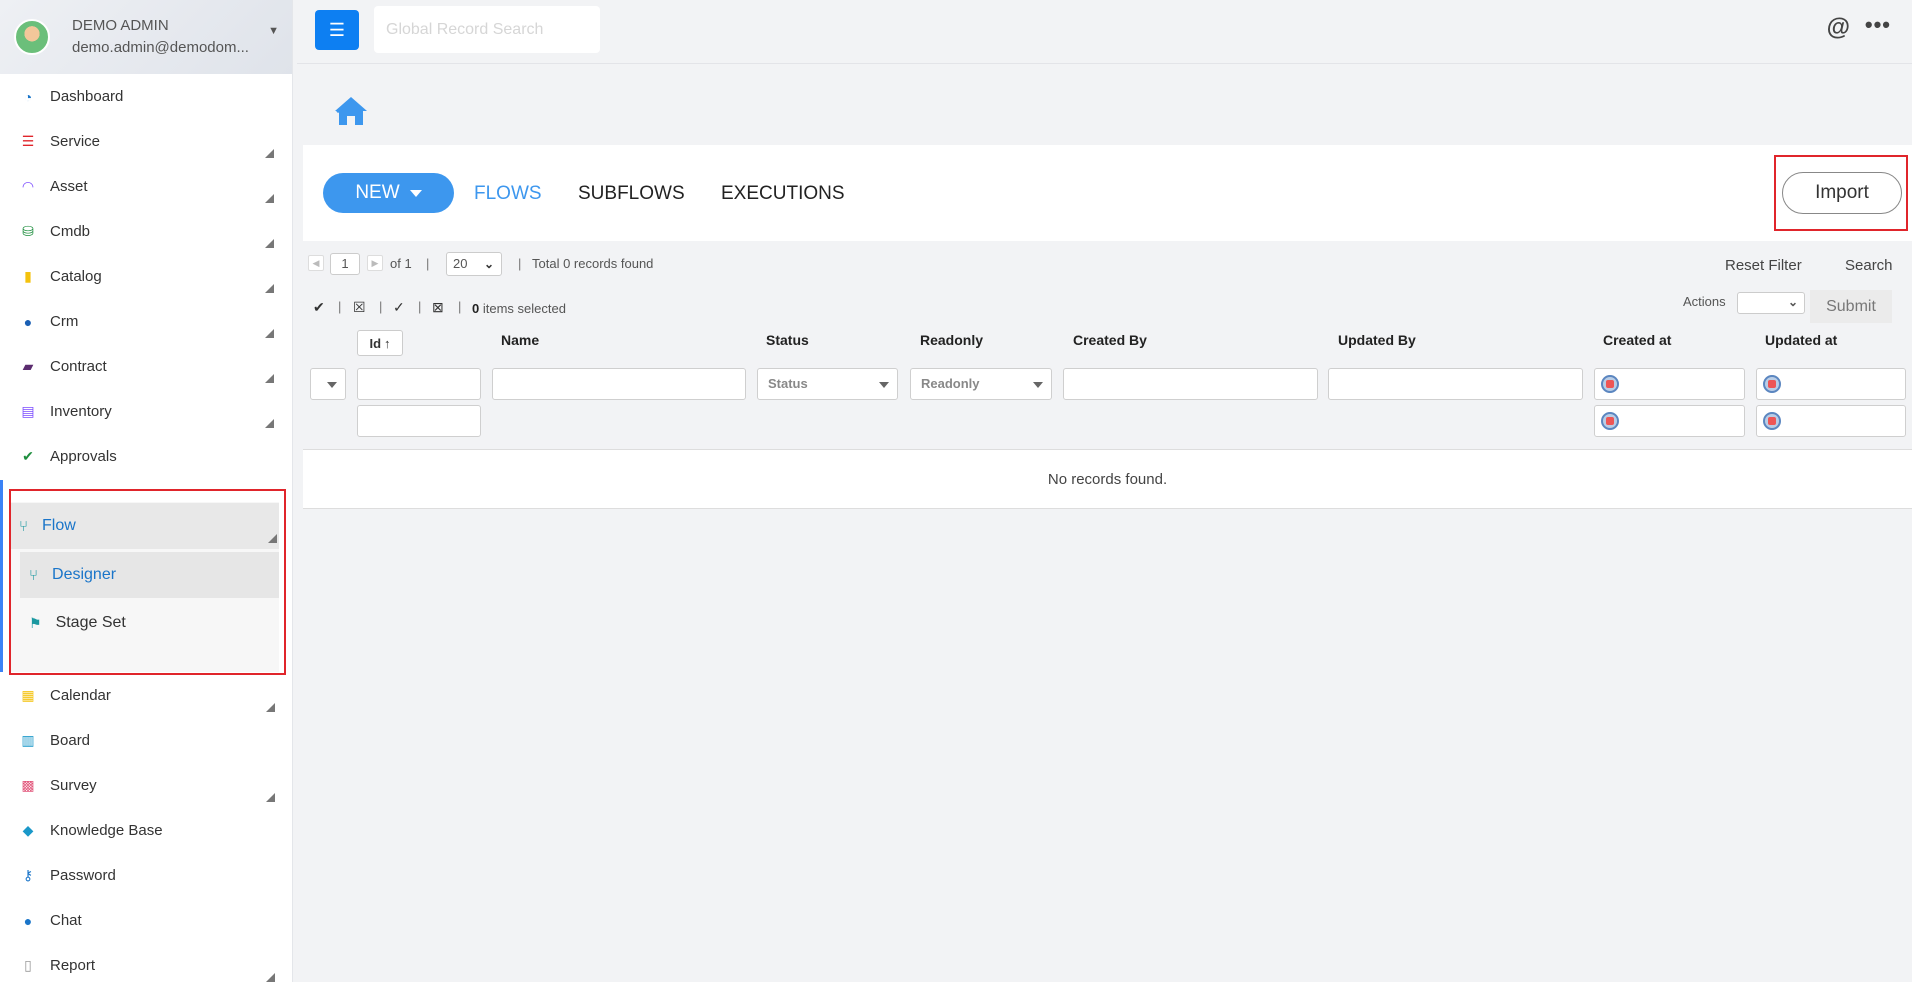  Describe the element at coordinates (64, 321) in the screenshot. I see `sidebar-item-label: Crm` at that location.